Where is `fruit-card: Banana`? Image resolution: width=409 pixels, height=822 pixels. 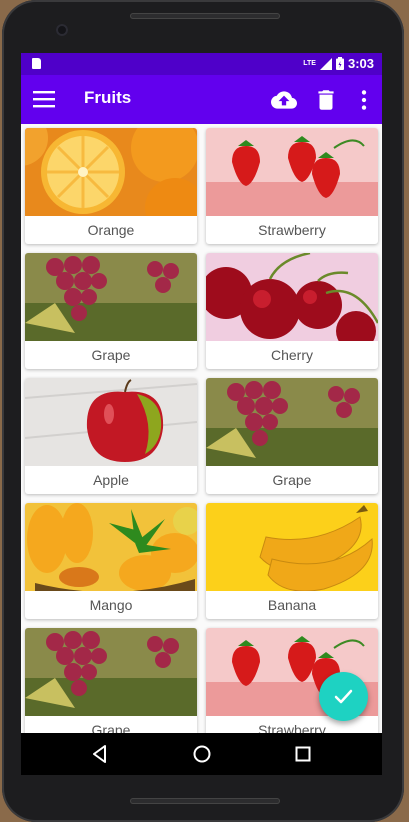 fruit-card: Banana is located at coordinates (292, 561).